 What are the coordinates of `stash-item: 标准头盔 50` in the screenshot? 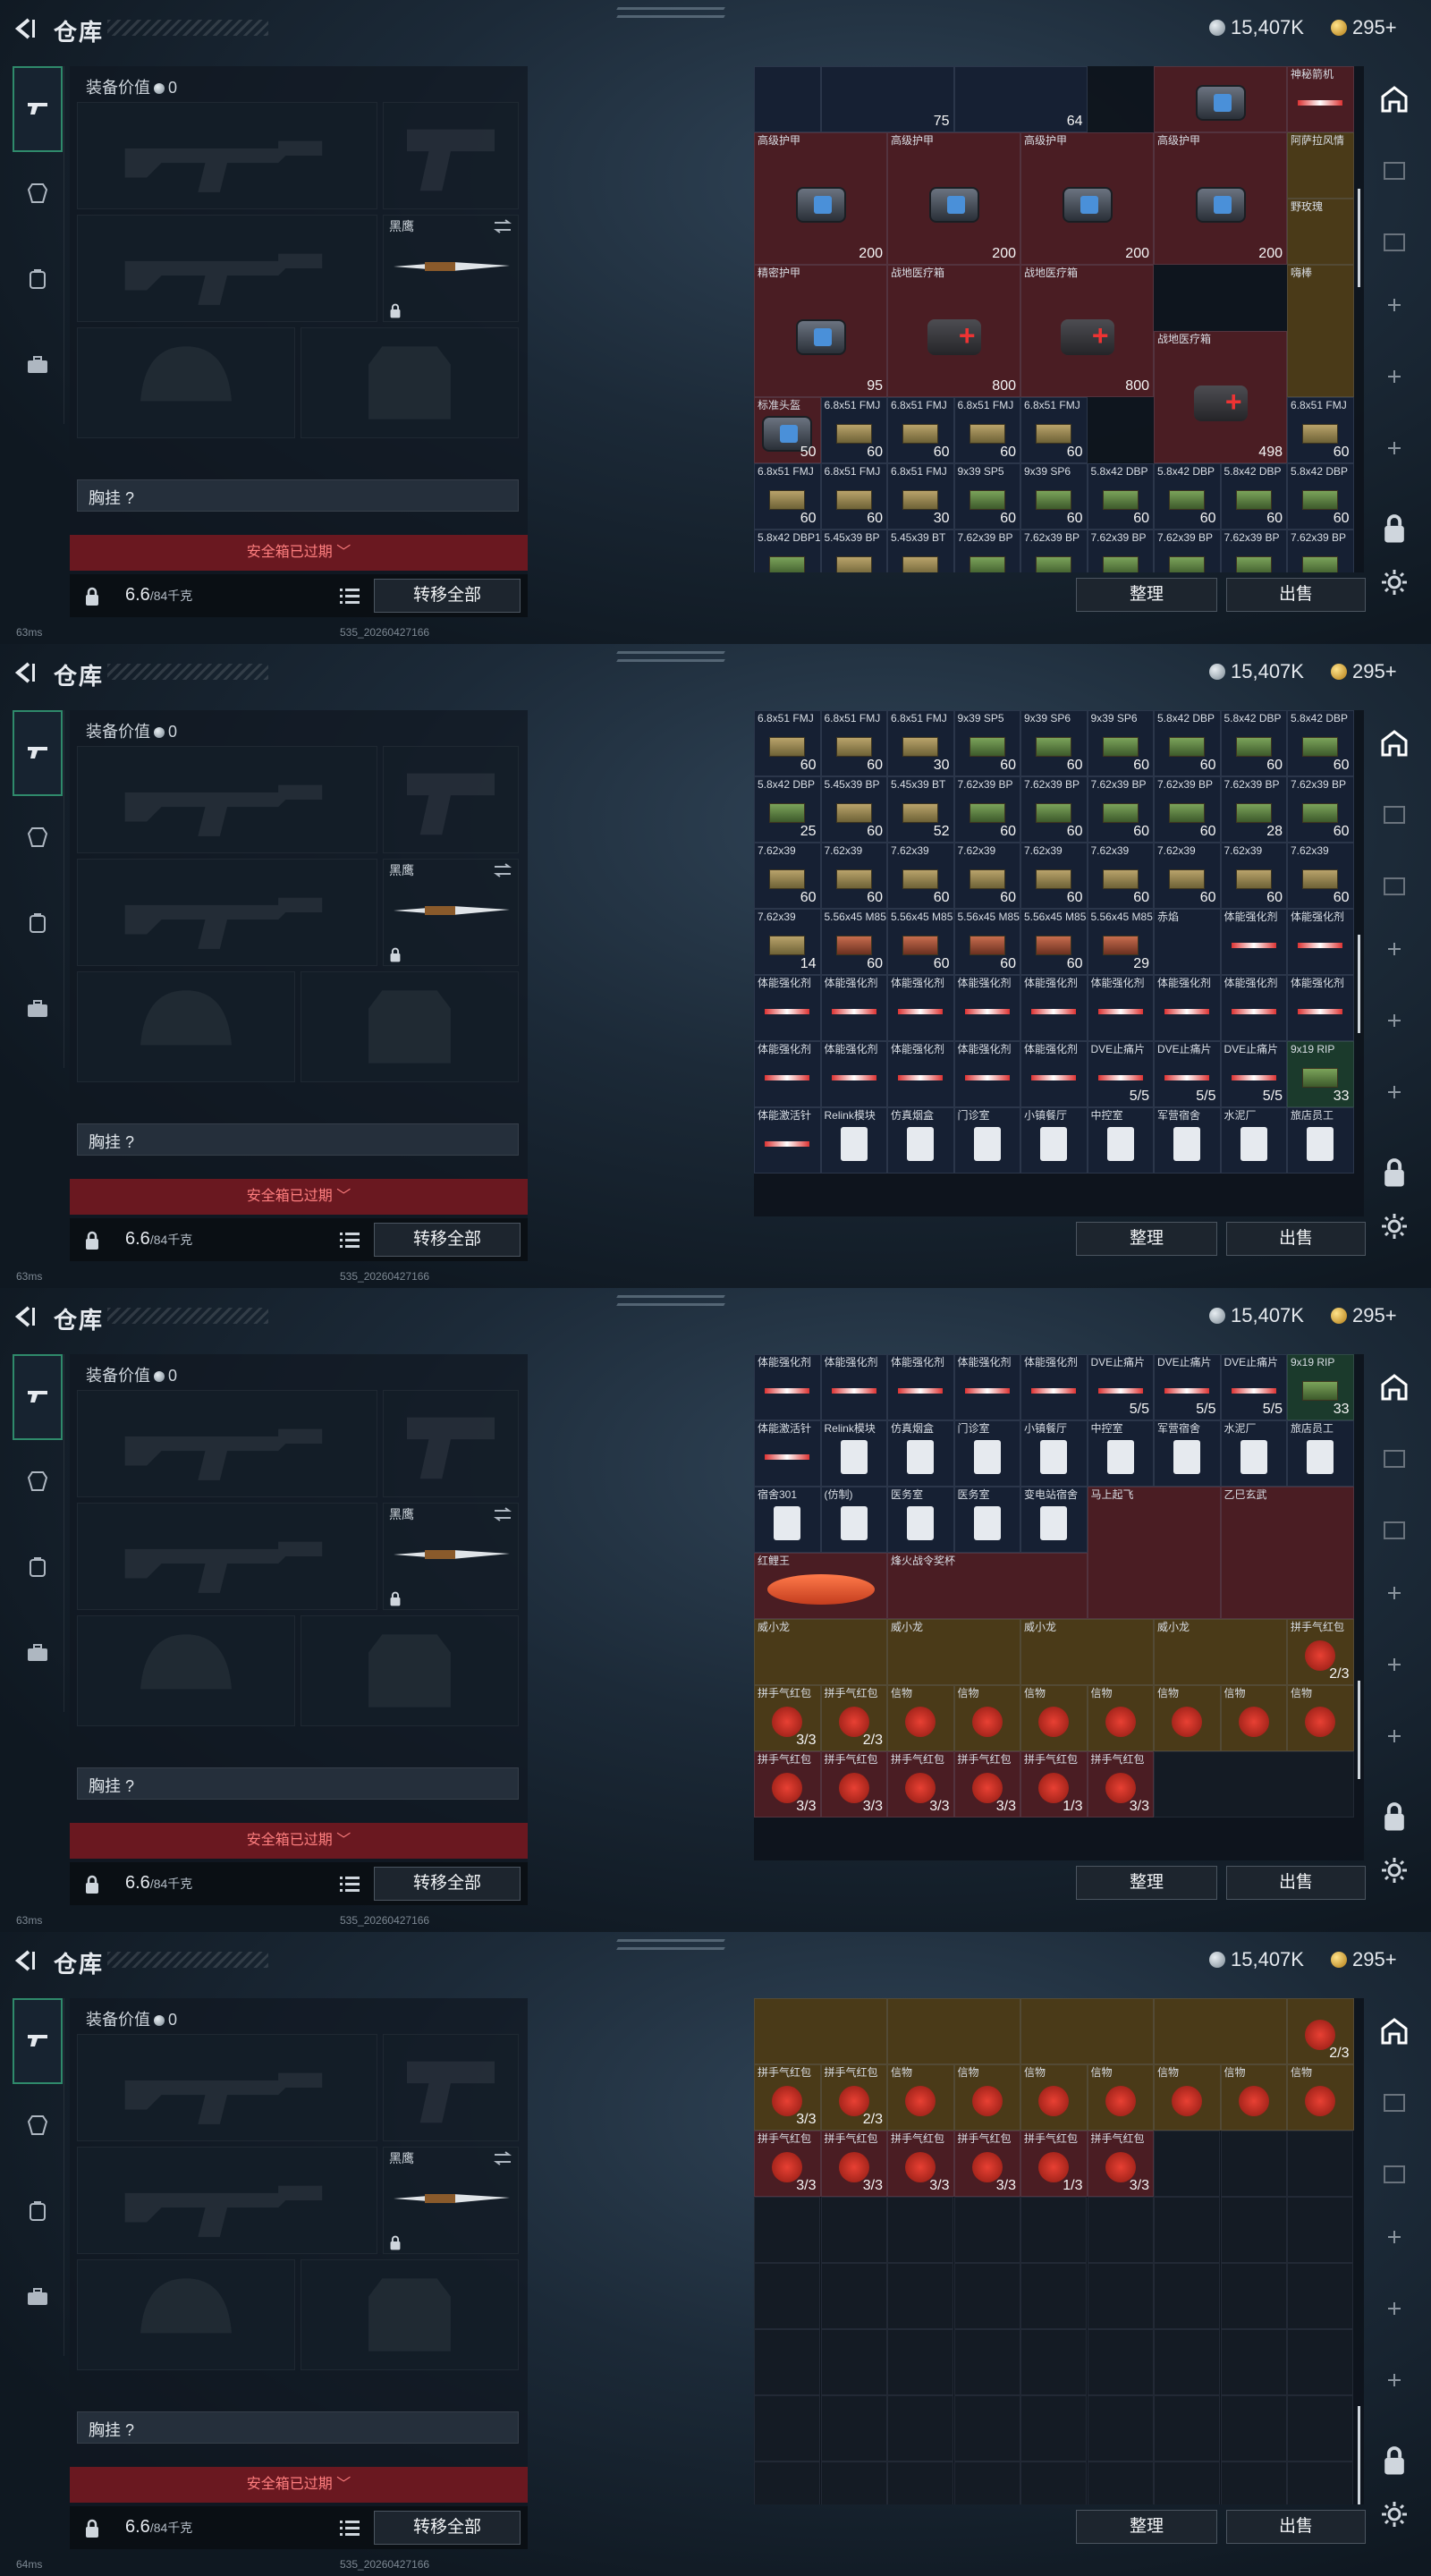 It's located at (788, 430).